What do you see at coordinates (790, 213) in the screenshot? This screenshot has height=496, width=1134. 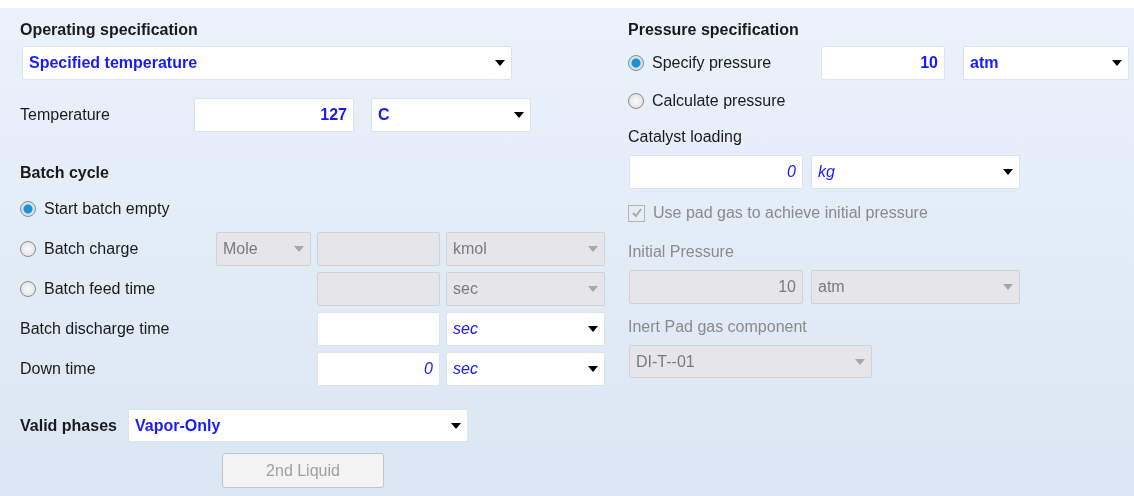 I see `checkbox-label: Use pad gas to achieve initial pressure` at bounding box center [790, 213].